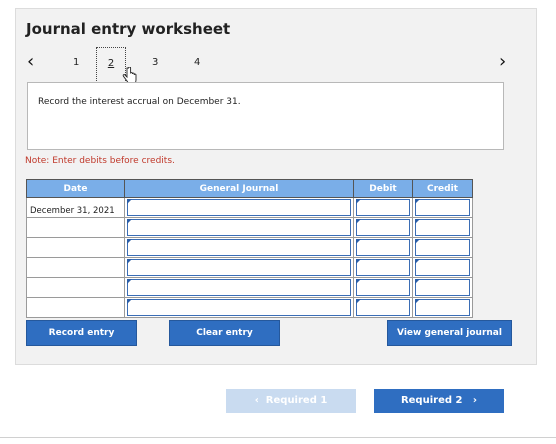  What do you see at coordinates (256, 400) in the screenshot?
I see `chevron-left-icon: ‹` at bounding box center [256, 400].